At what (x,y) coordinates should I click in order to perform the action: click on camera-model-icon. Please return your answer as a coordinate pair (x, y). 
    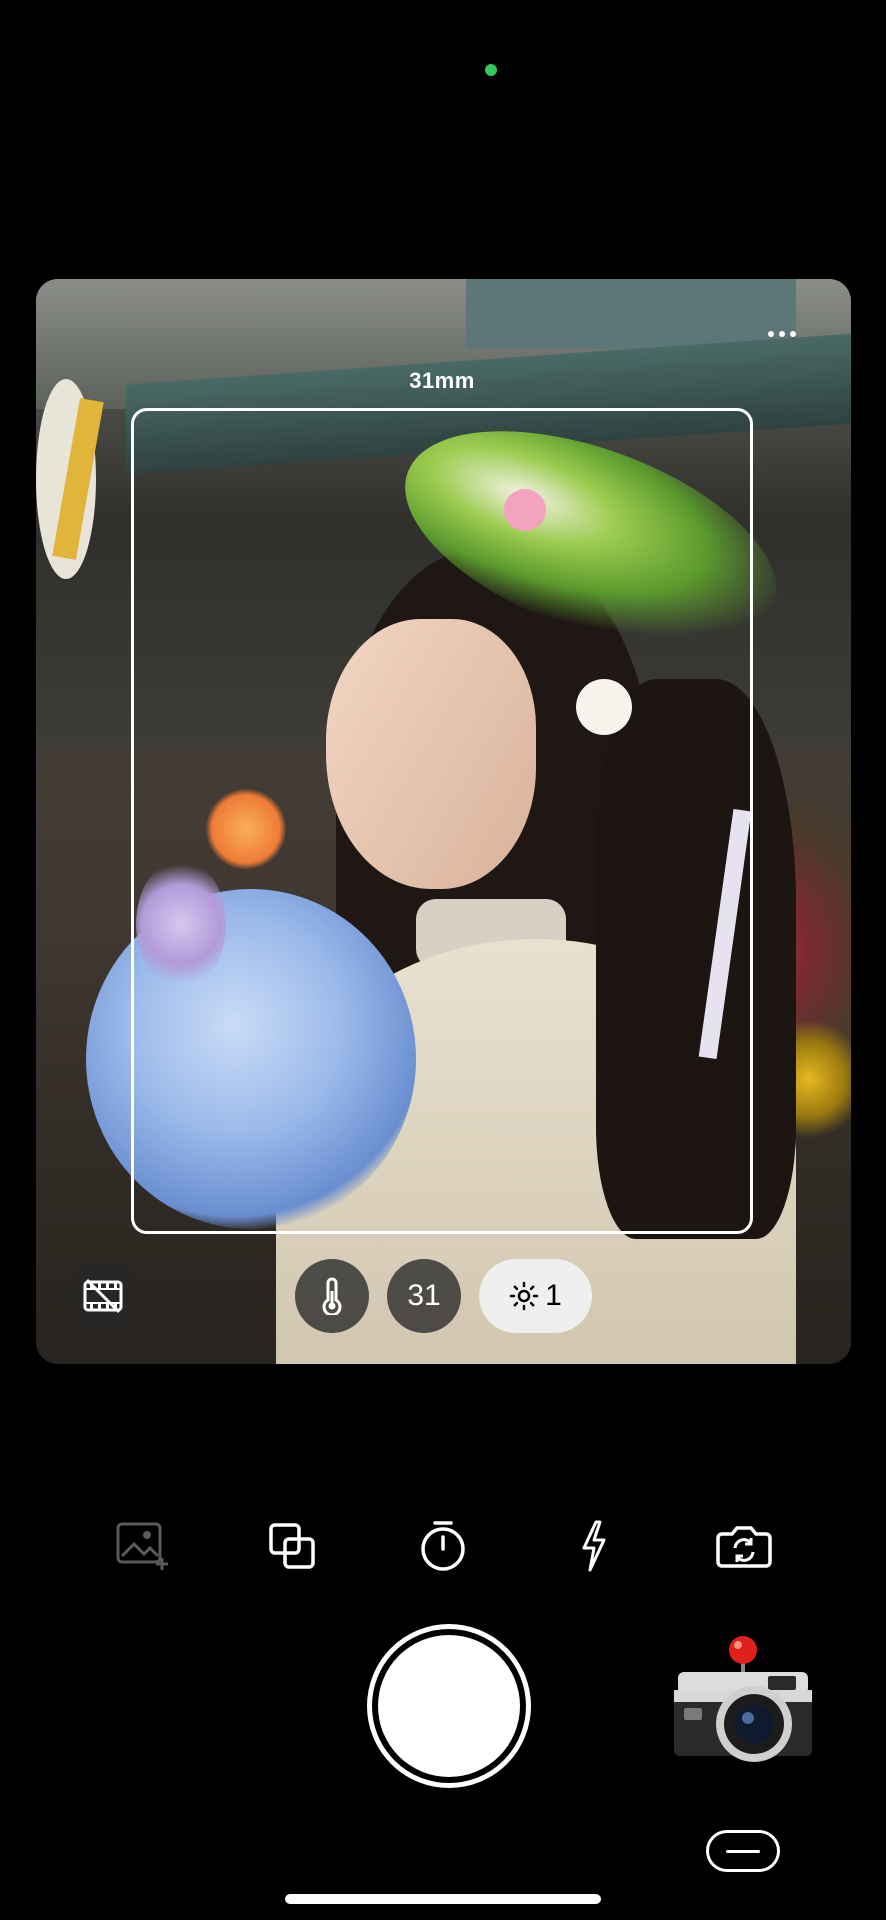
    Looking at the image, I should click on (743, 1699).